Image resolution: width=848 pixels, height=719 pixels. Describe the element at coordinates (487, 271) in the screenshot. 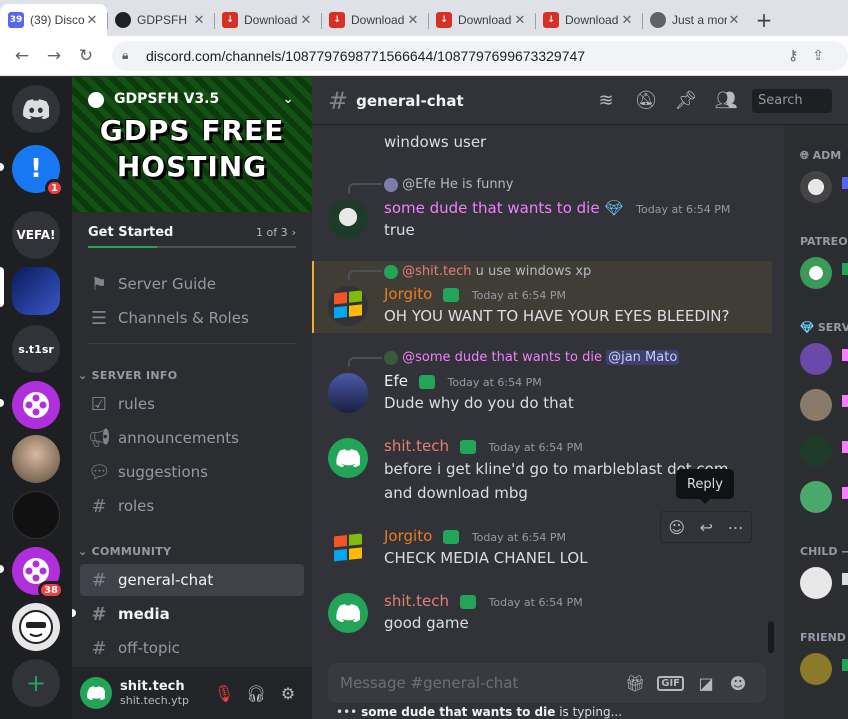

I see `reply-preview: @shit.tech u use windows xp` at that location.